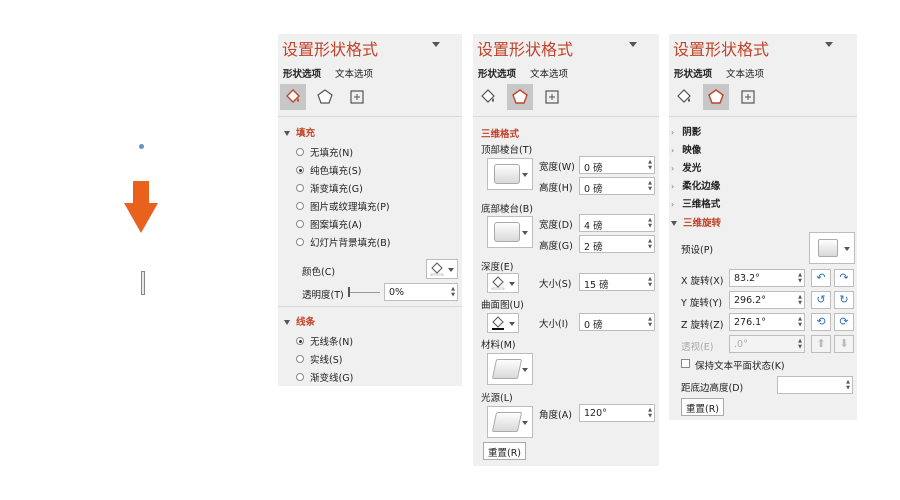 Image resolution: width=900 pixels, height=500 pixels. Describe the element at coordinates (343, 242) in the screenshot. I see `radio-slide-bg-fill: 幻灯片背景填充(B)` at that location.